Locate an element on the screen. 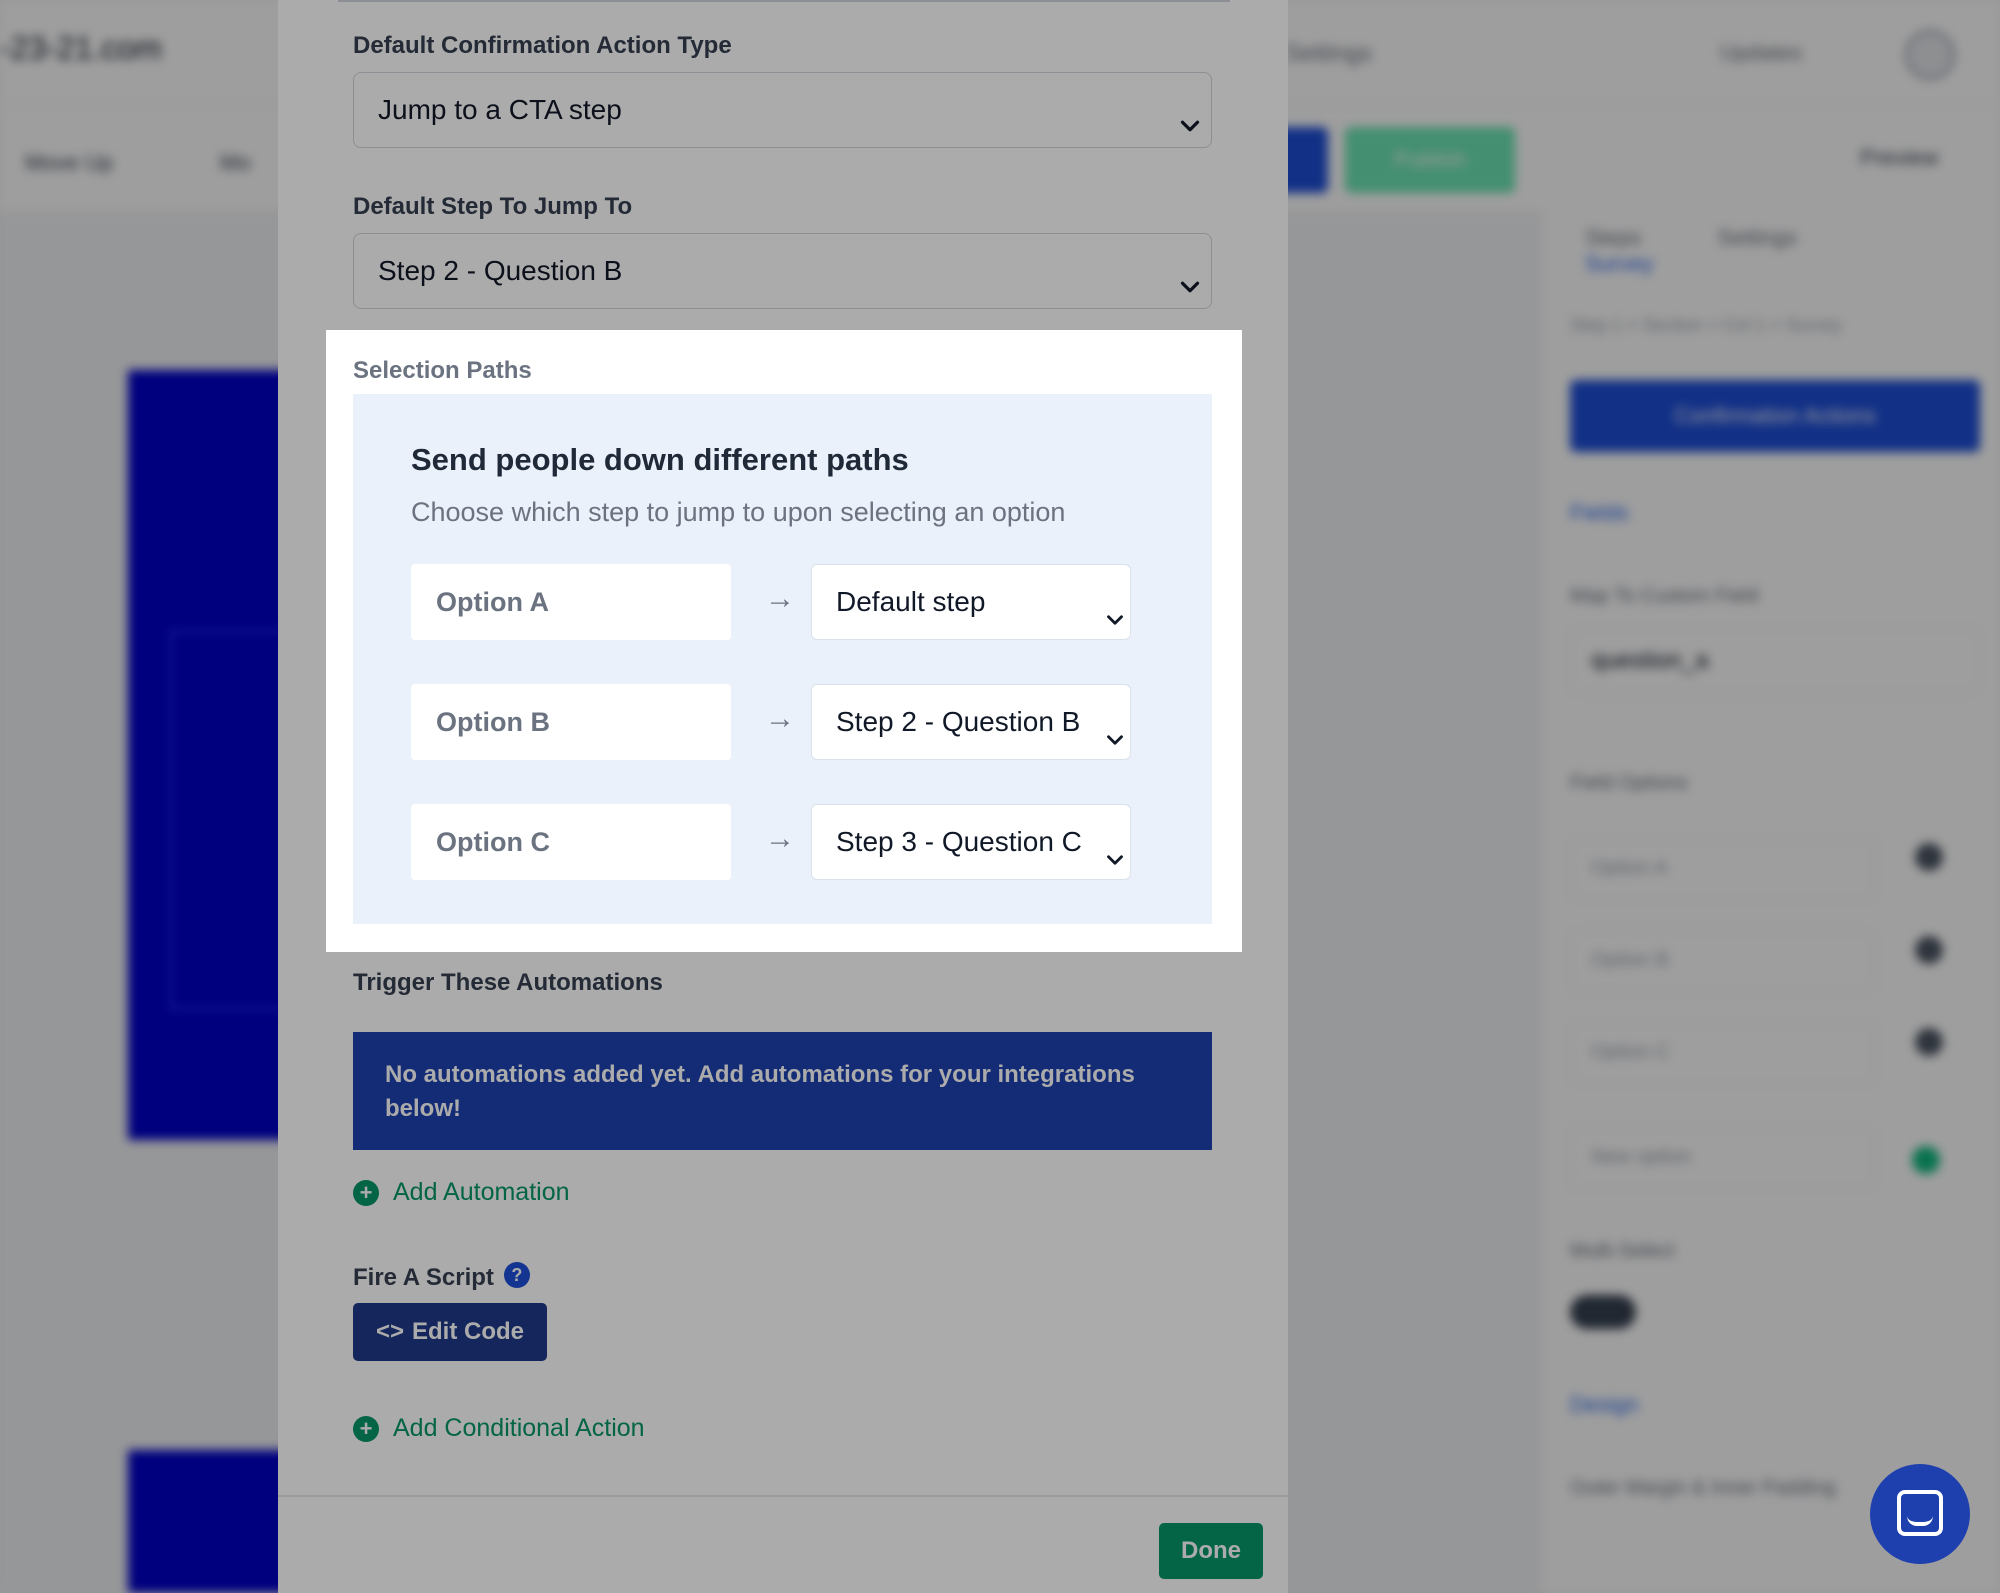 The height and width of the screenshot is (1593, 2000). edit-code-label: Edit Code is located at coordinates (468, 1331).